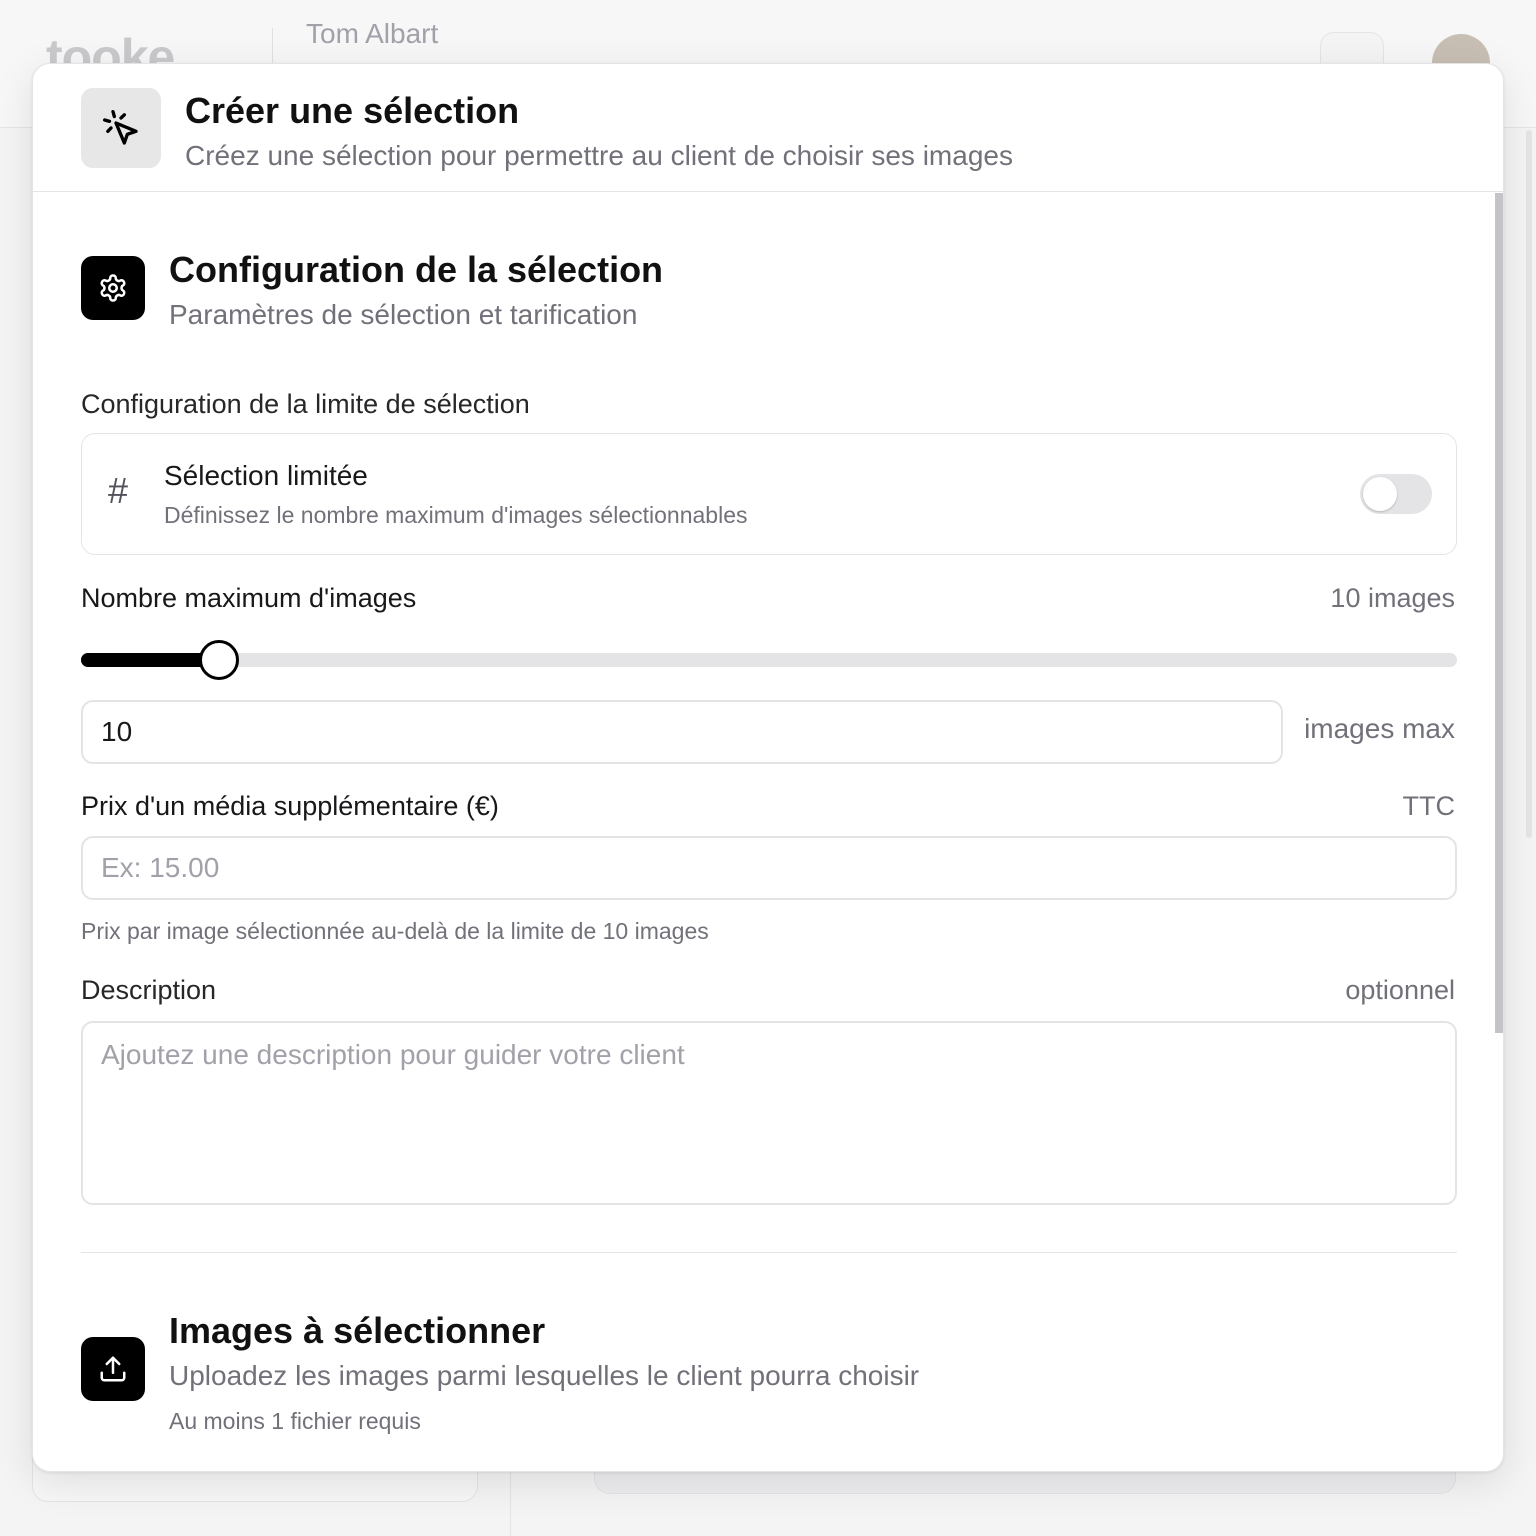 The width and height of the screenshot is (1536, 1536). I want to click on description-label: Description, so click(149, 990).